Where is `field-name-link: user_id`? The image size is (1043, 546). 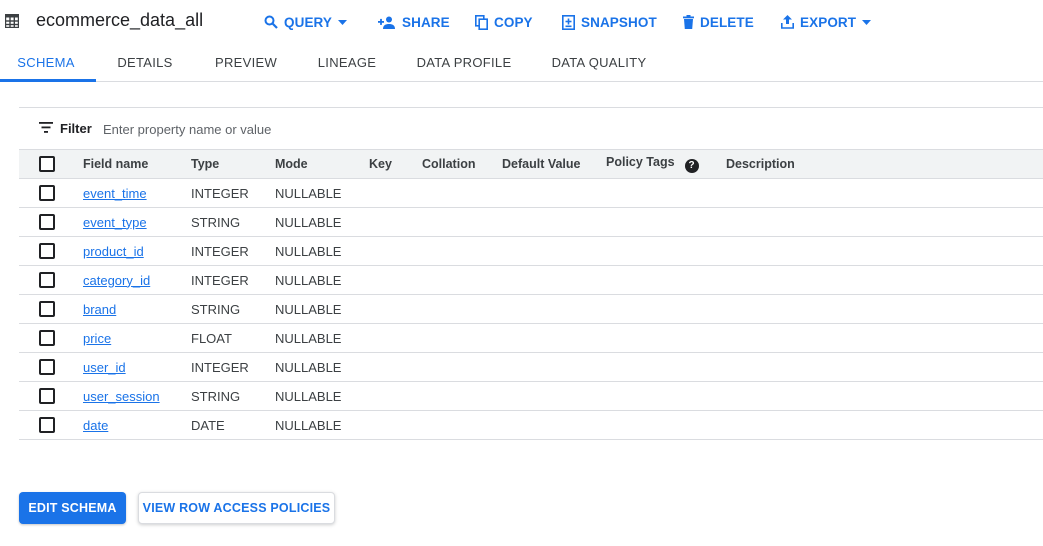 field-name-link: user_id is located at coordinates (104, 367).